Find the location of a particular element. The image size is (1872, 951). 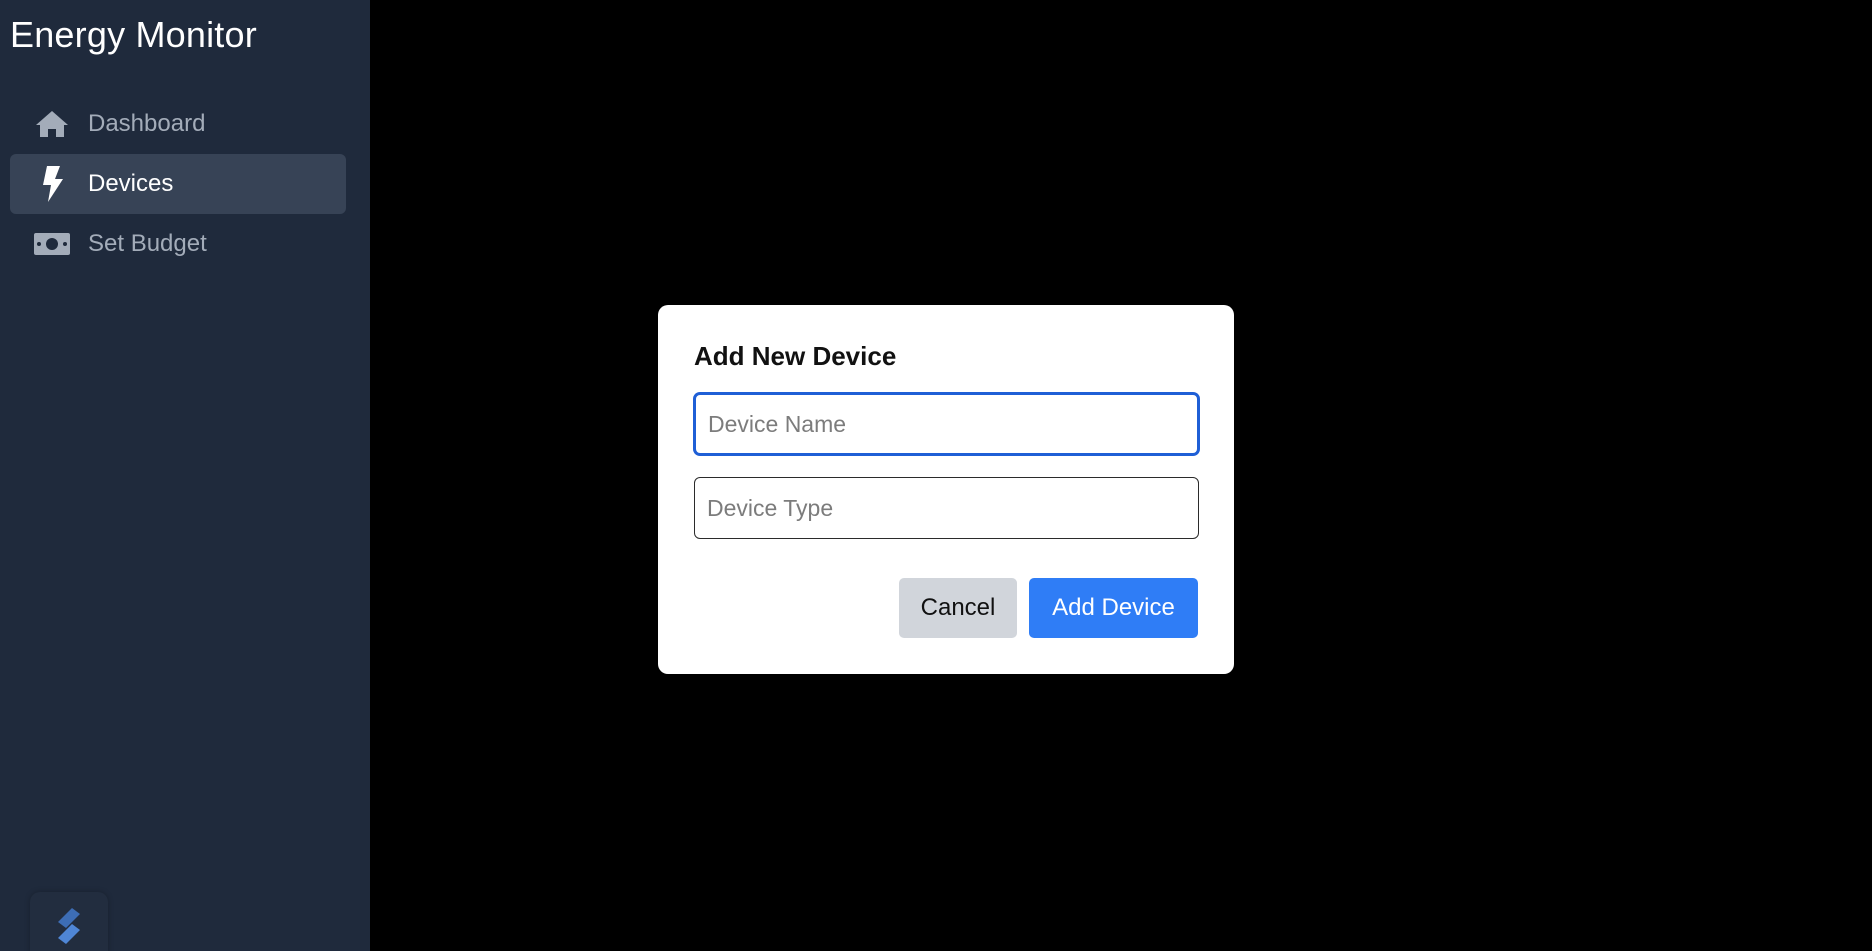

app-logo-badge is located at coordinates (69, 921).